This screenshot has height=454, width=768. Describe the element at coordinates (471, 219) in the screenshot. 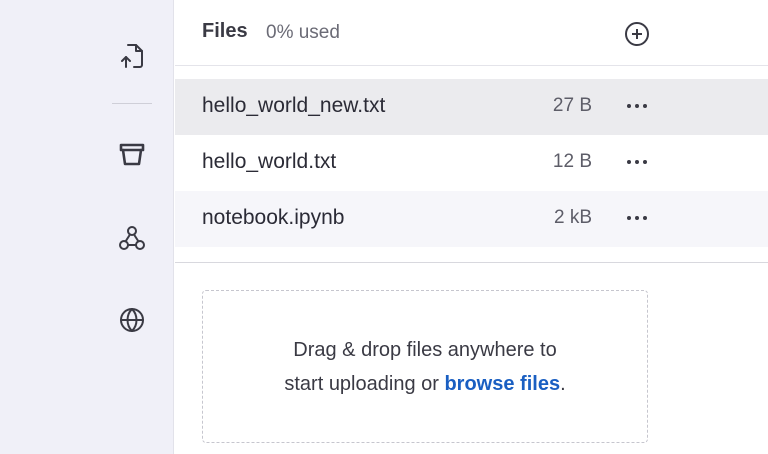

I see `file-row: notebook.ipynb 2 kB` at that location.